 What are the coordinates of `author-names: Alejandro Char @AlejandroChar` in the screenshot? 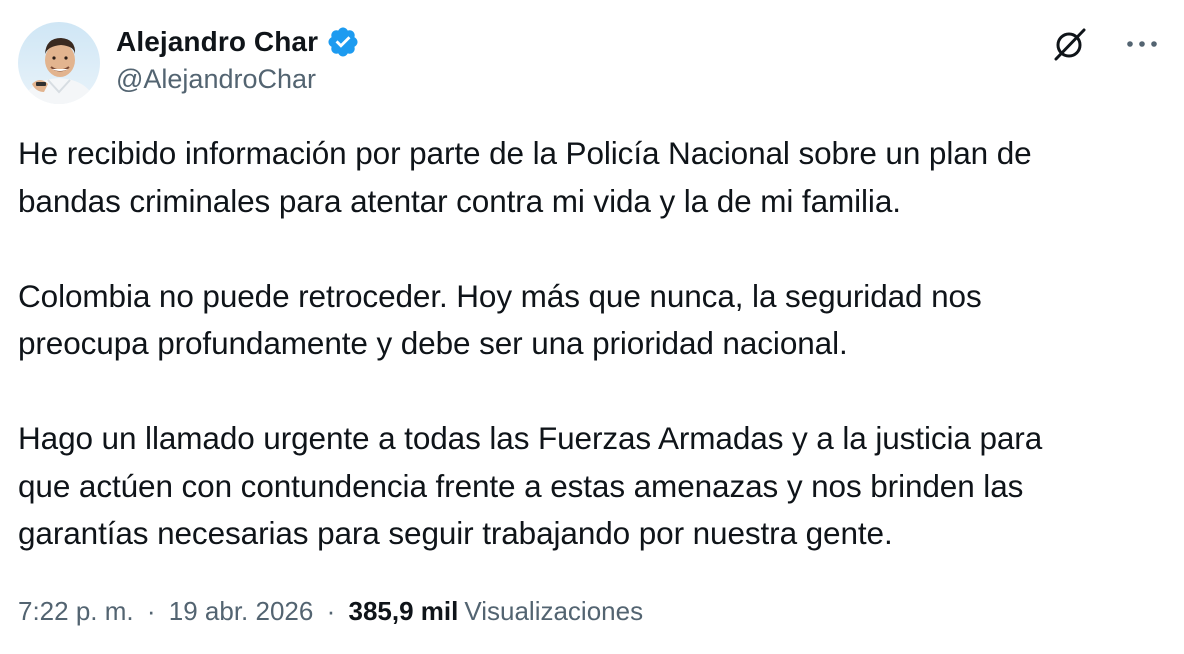 It's located at (238, 58).